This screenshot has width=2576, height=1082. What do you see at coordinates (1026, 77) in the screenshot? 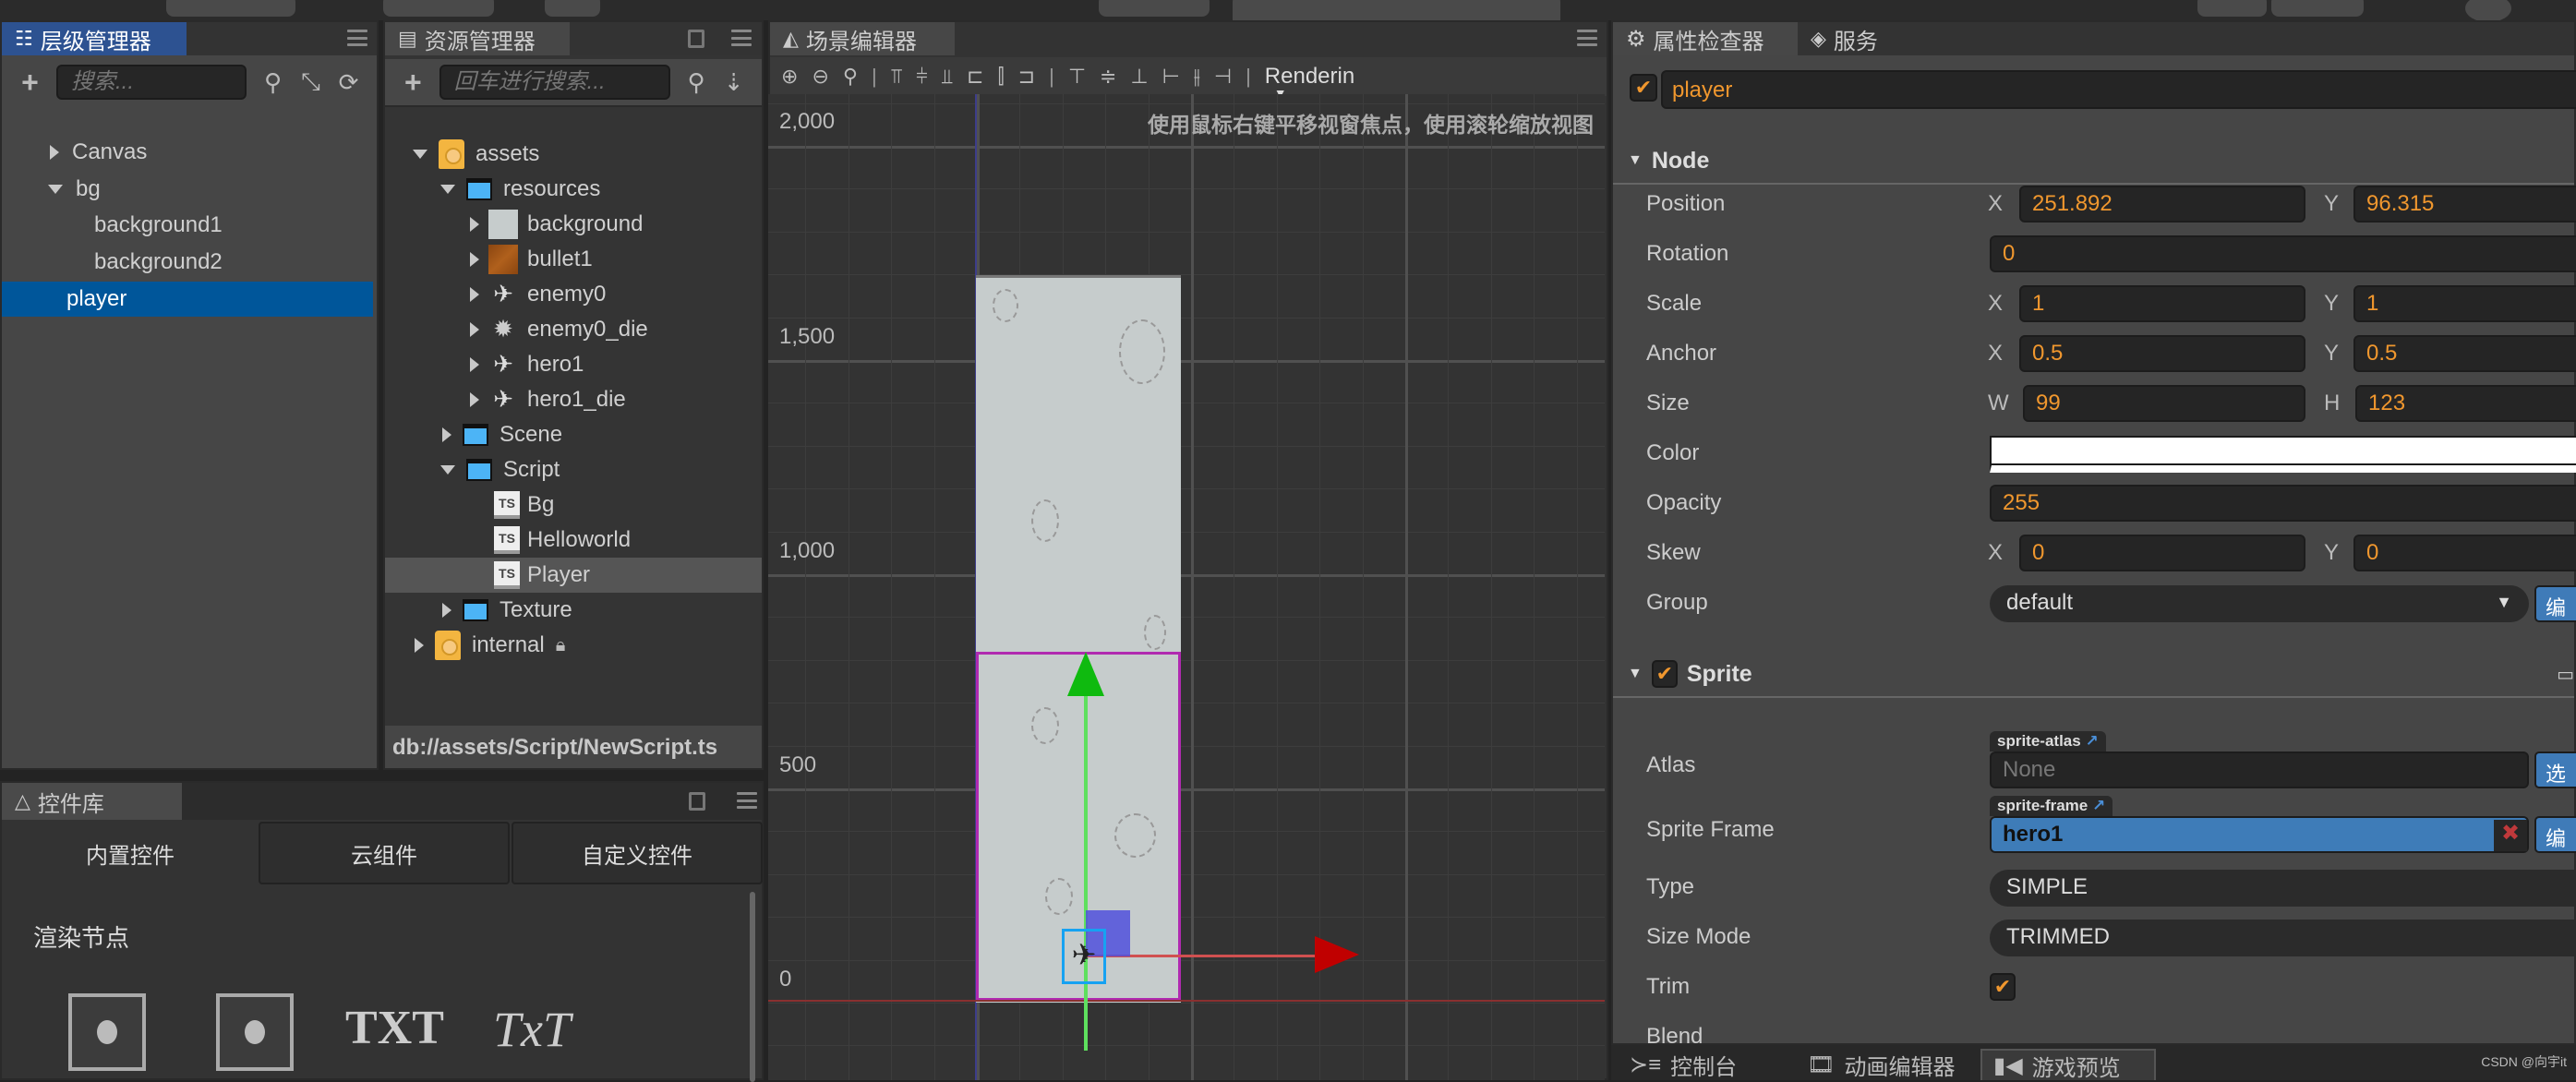
I see `align-right-icon: ⊐` at bounding box center [1026, 77].